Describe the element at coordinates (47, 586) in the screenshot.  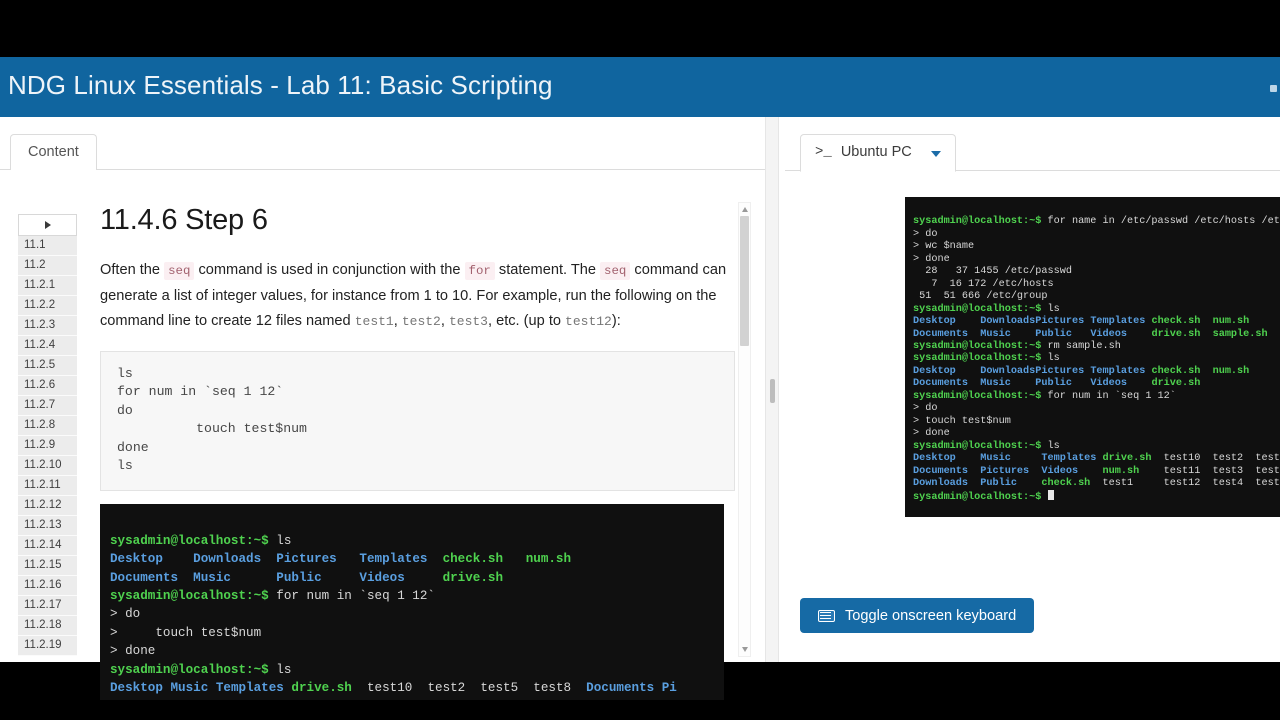
I see `tree-item-11-2-16: 11.2.16` at that location.